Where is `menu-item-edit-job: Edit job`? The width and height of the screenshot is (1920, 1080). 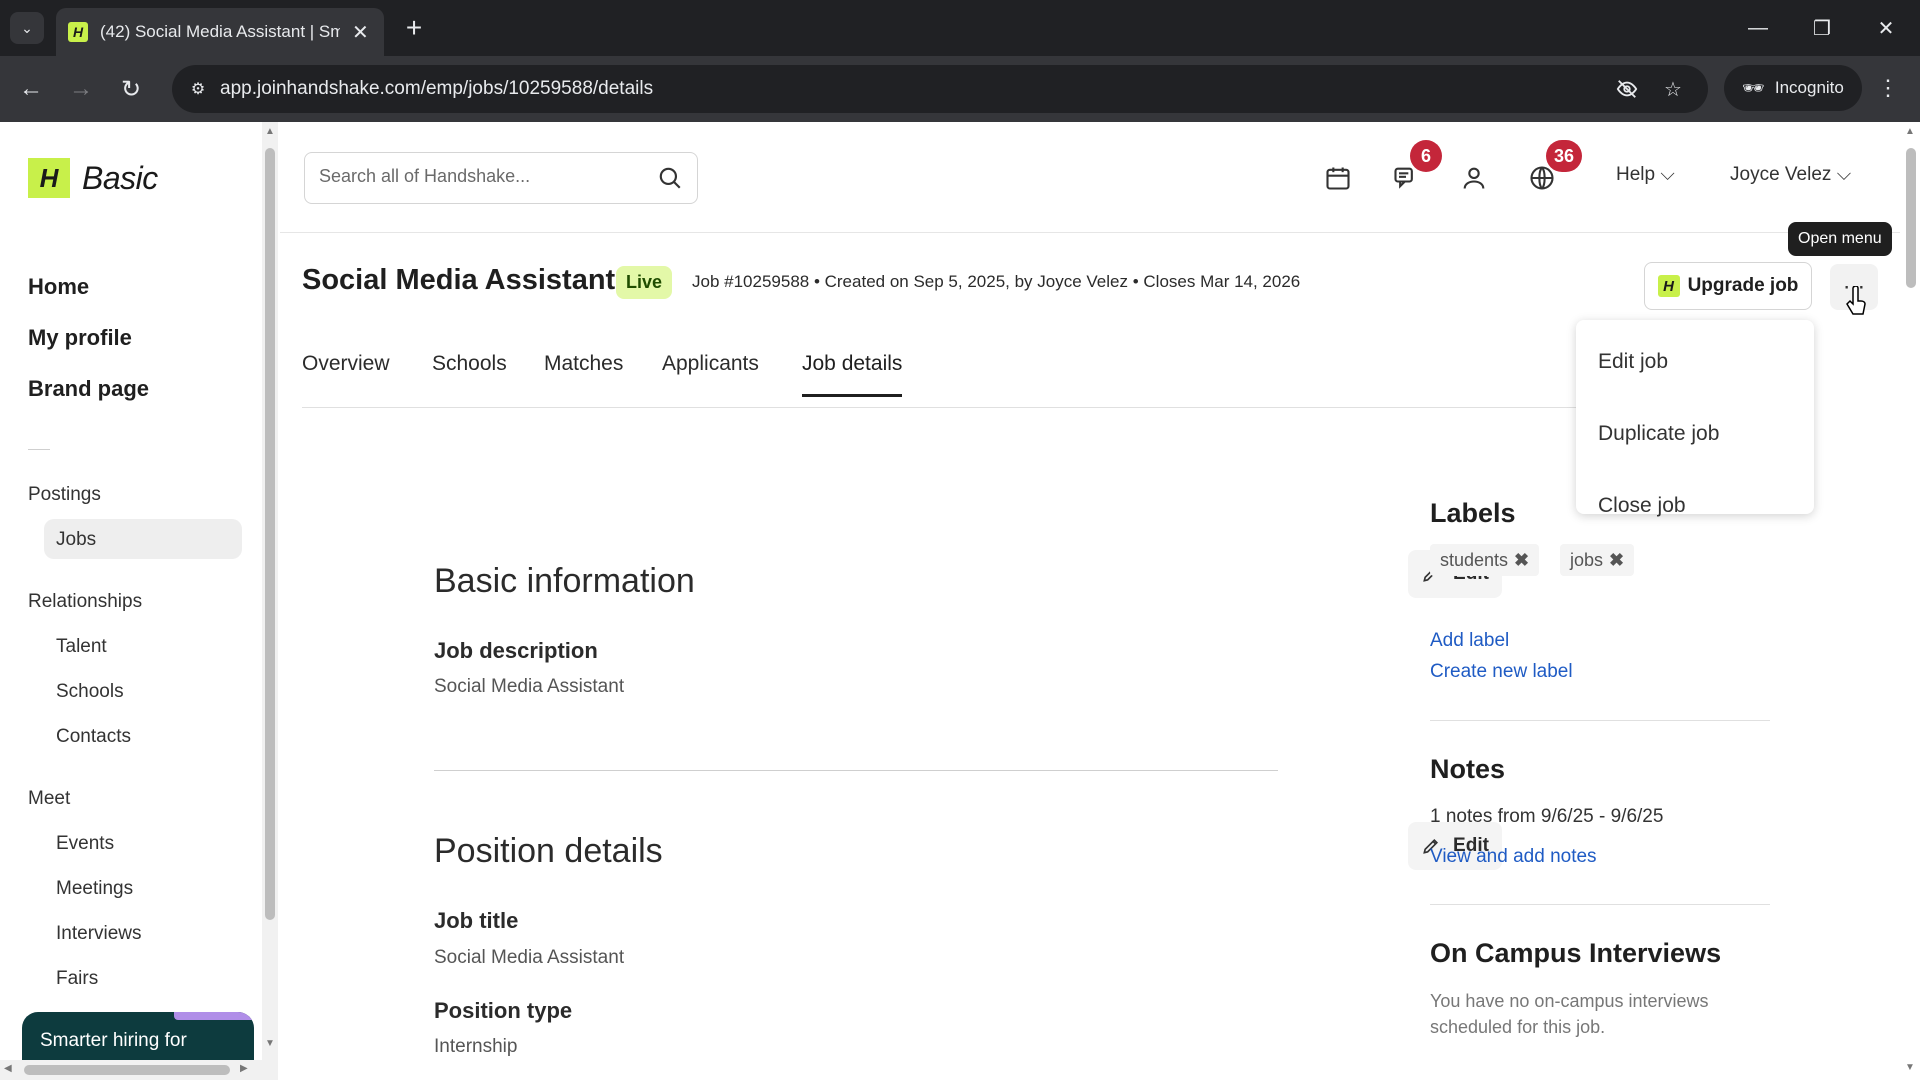 menu-item-edit-job: Edit job is located at coordinates (1633, 362).